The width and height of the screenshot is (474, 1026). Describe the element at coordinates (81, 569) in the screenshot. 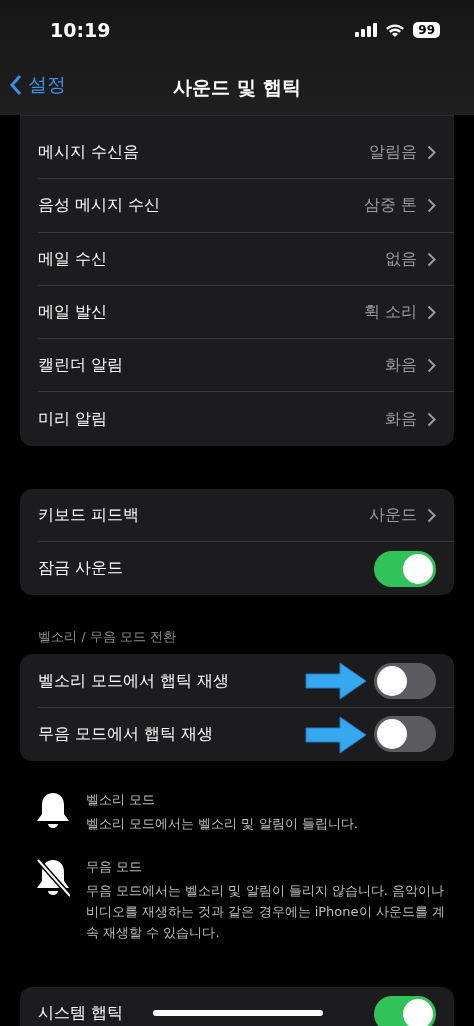

I see `row-label: 잠금 사운드` at that location.